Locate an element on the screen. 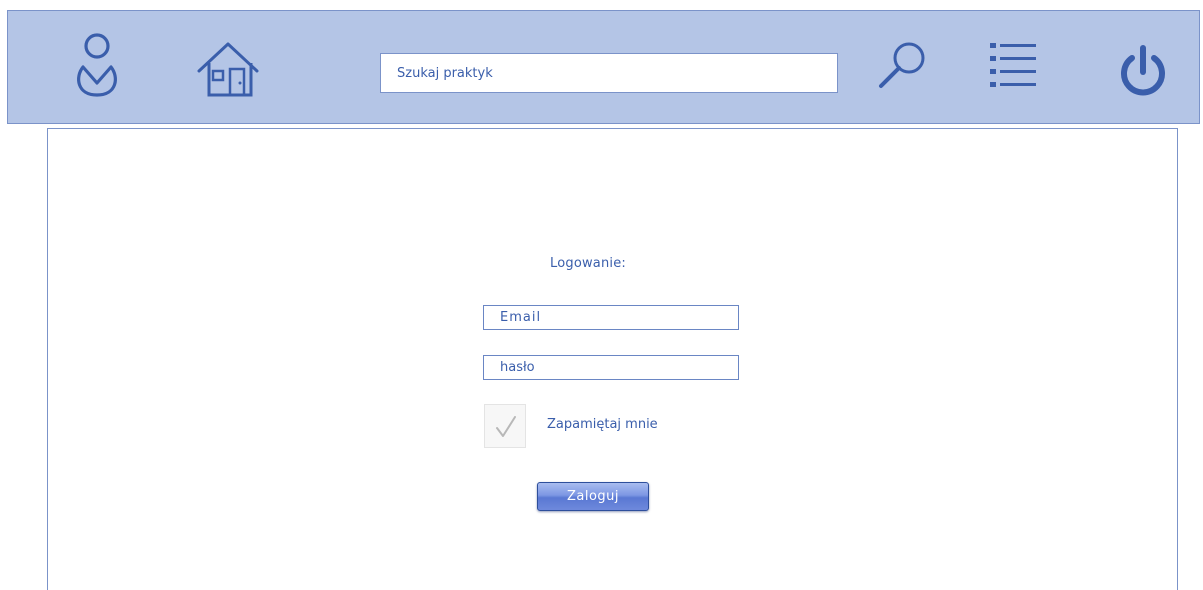  user-icon is located at coordinates (97, 66).